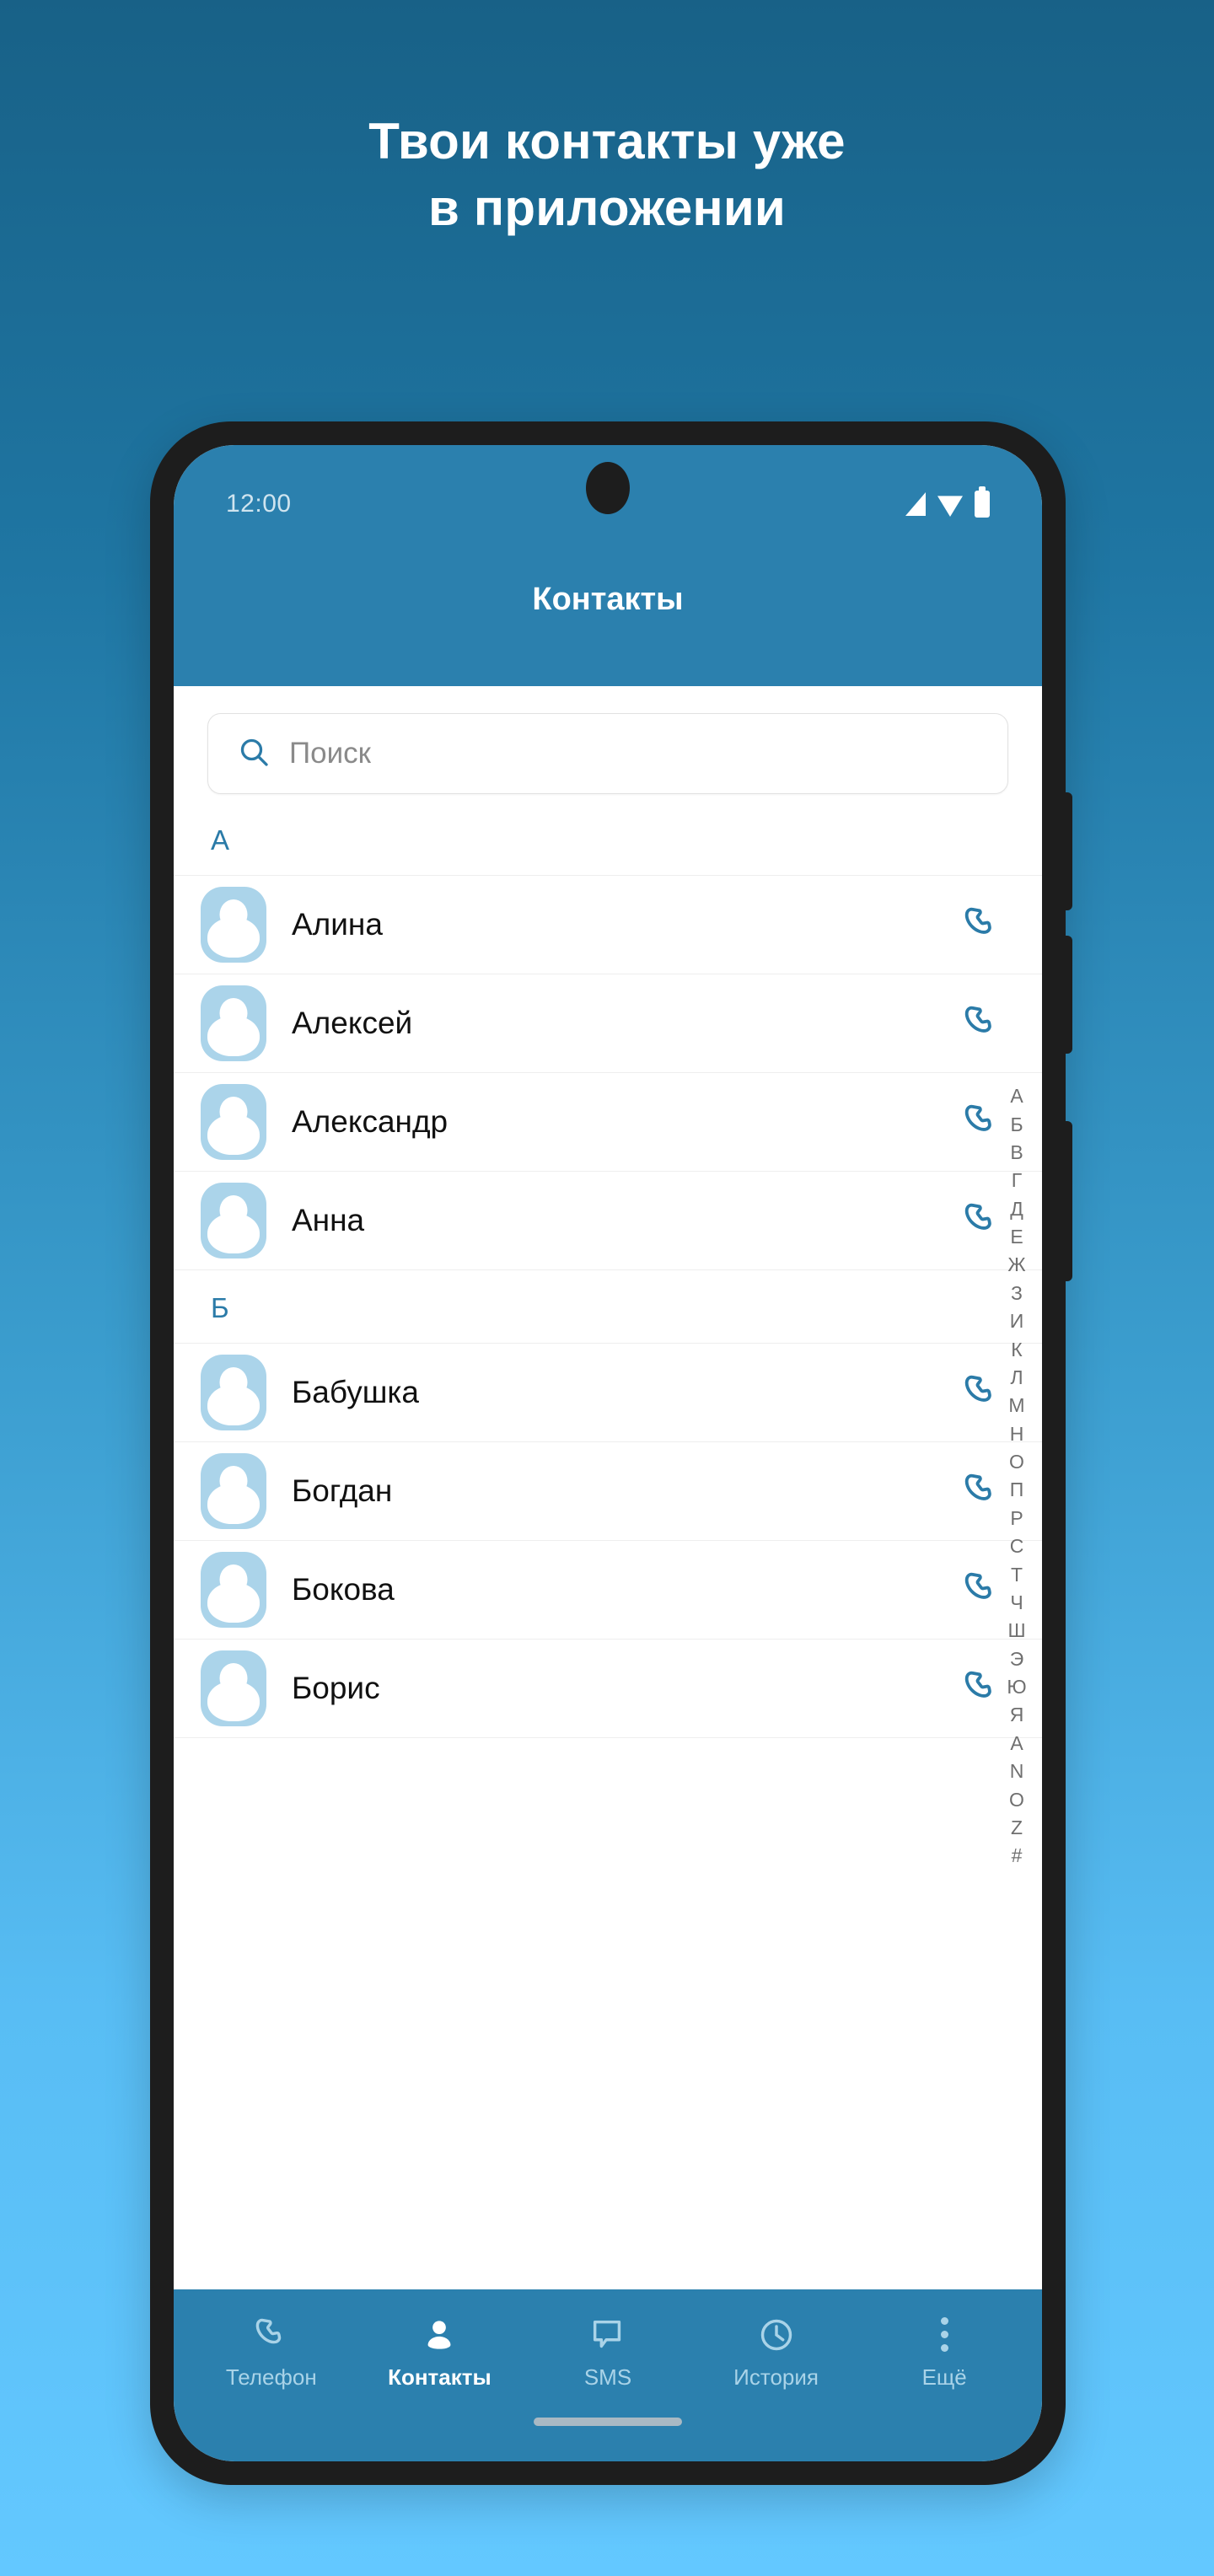  Describe the element at coordinates (1017, 1321) in the screenshot. I see `alpha-index-letter: И` at that location.